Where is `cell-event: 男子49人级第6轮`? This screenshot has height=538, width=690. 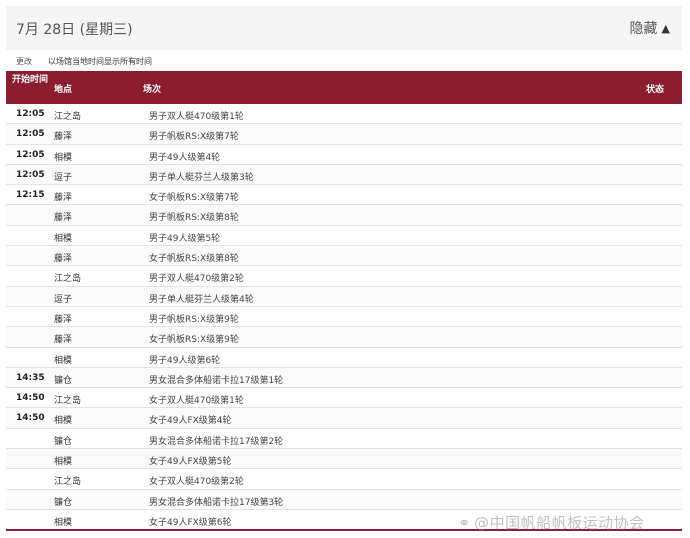 cell-event: 男子49人级第6轮 is located at coordinates (185, 360).